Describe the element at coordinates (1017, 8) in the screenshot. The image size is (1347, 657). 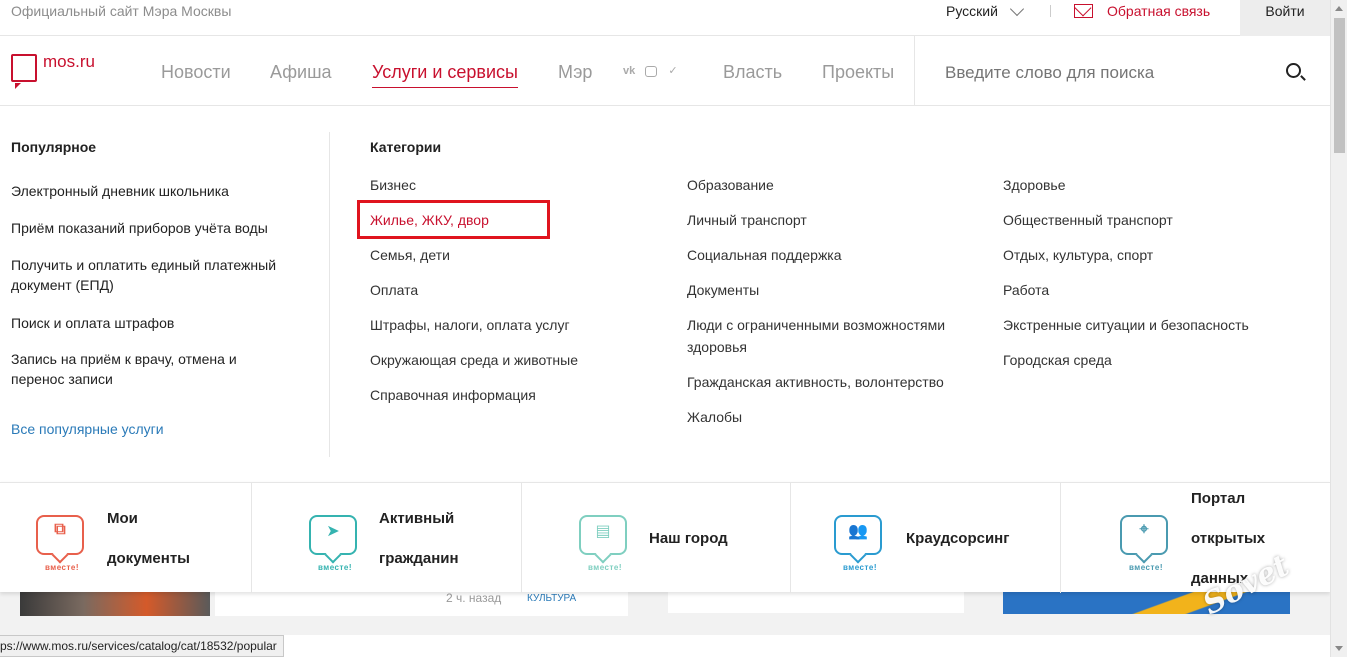
I see `chevron-down-icon` at that location.